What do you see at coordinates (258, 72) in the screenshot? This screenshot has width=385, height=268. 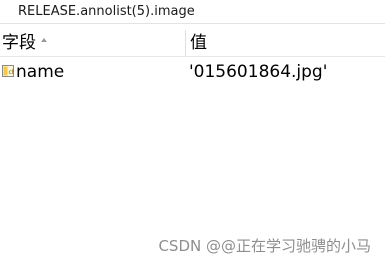 I see `field-value-cell: '015601864.jpg'` at bounding box center [258, 72].